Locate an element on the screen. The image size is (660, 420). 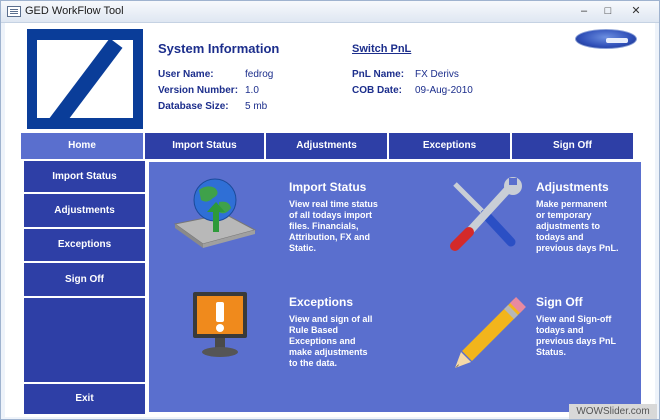
tab-sign-off: Sign Off is located at coordinates (572, 146).